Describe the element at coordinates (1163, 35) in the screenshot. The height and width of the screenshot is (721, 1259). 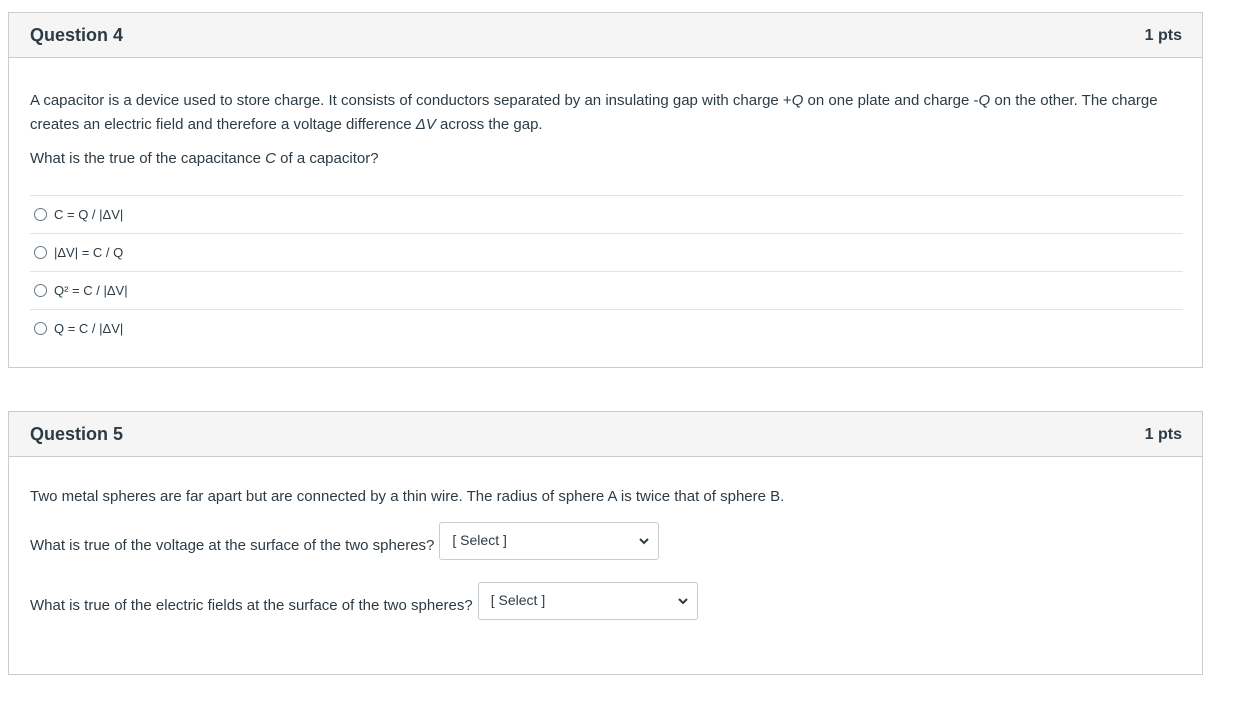
I see `question-4-points: 1 pts` at that location.